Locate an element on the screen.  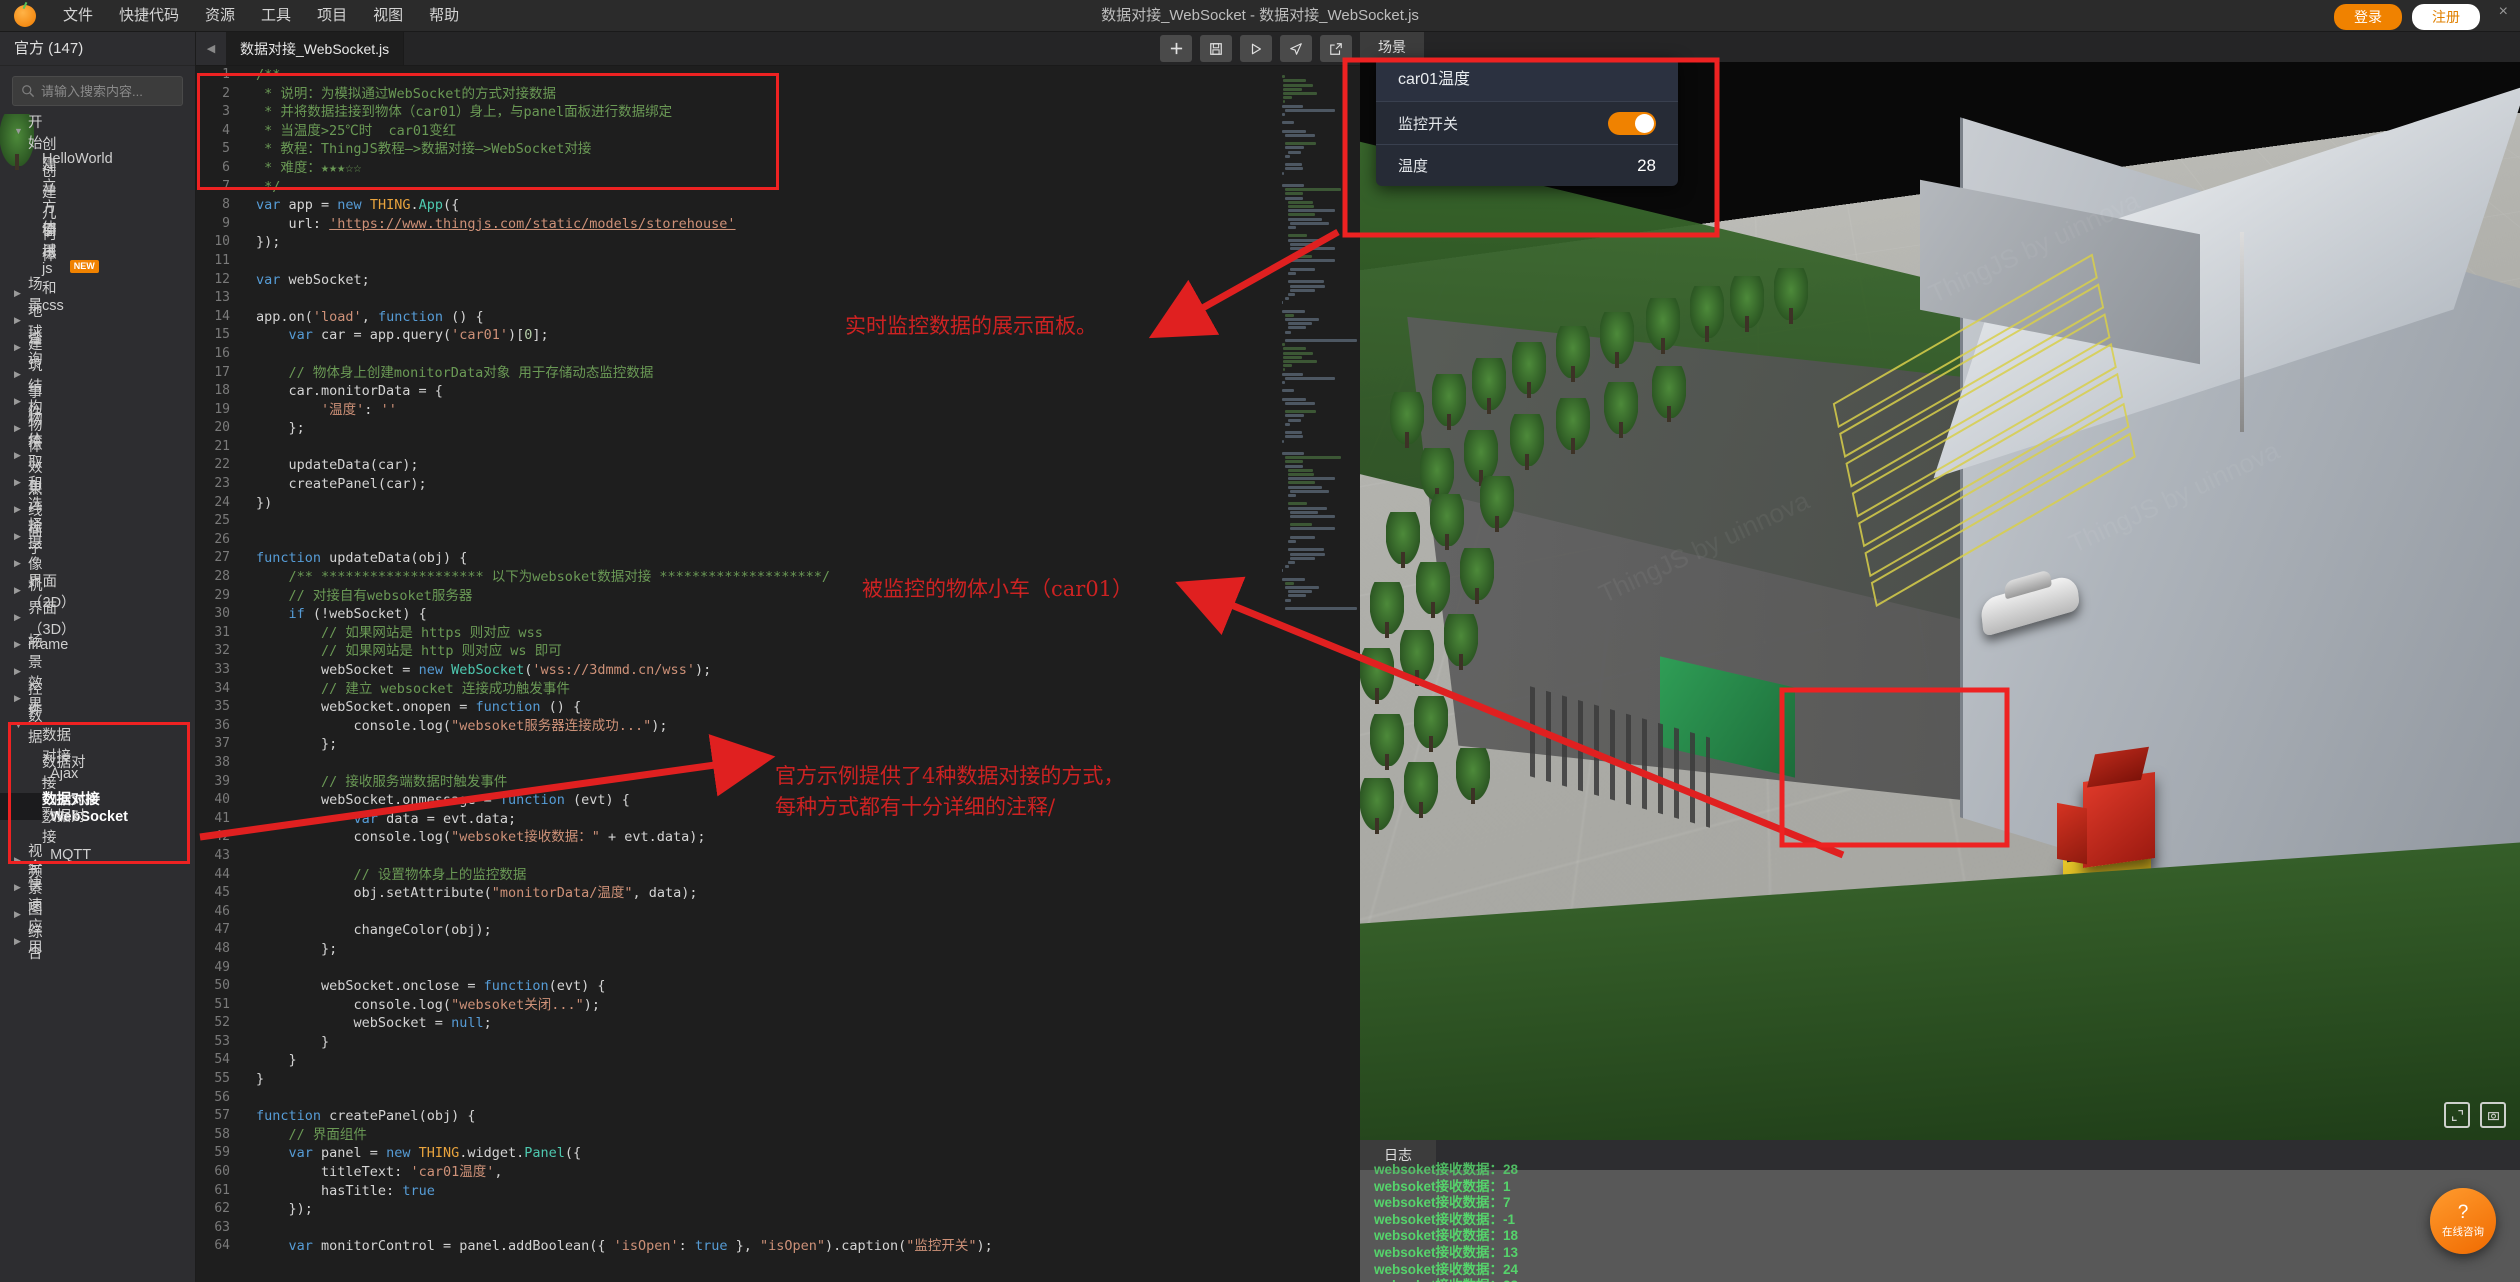
code-line: 13 is located at coordinates (778, 298).